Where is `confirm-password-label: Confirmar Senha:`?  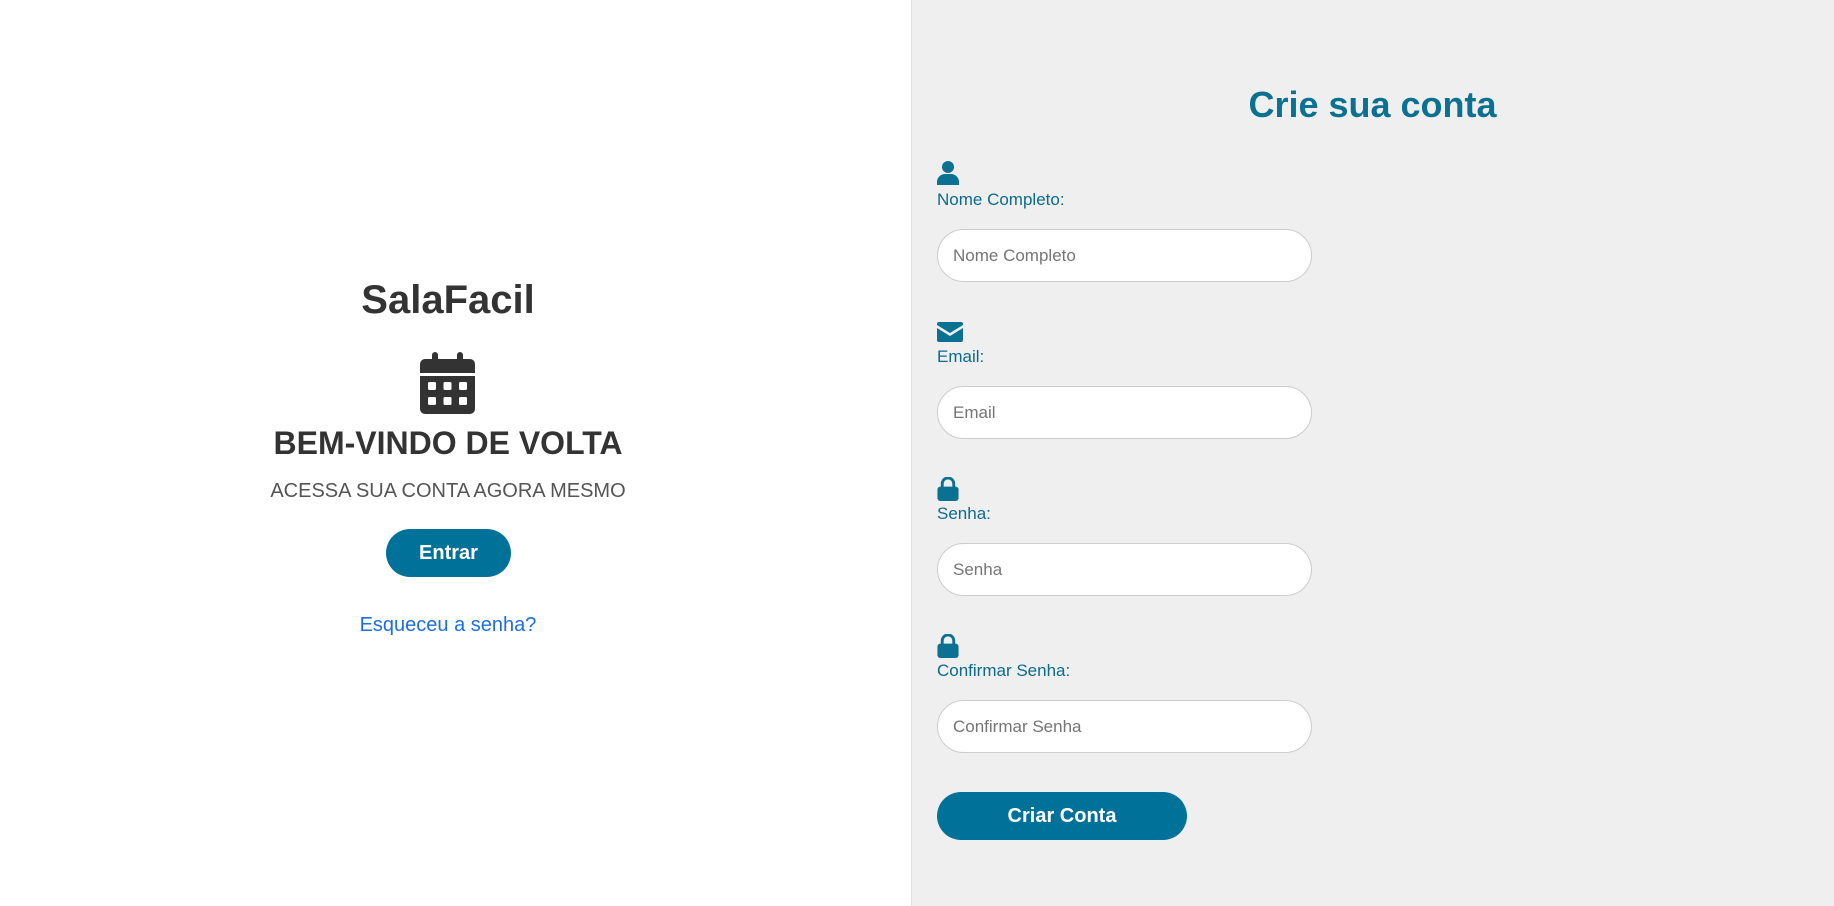
confirm-password-label: Confirmar Senha: is located at coordinates (1004, 670).